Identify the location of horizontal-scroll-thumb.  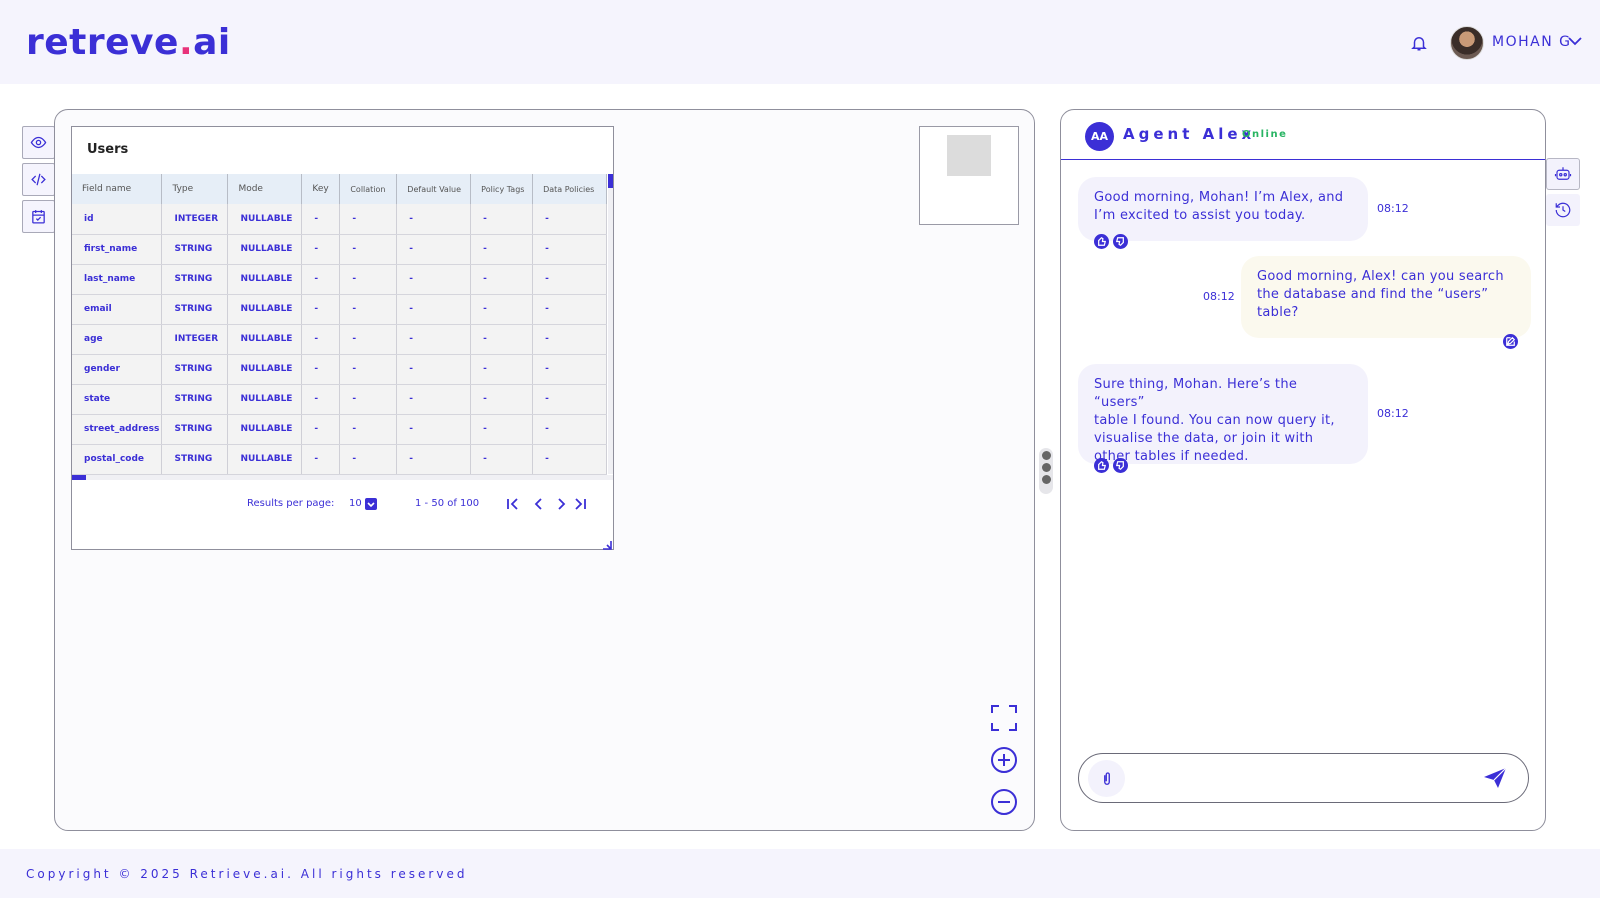
(79, 477).